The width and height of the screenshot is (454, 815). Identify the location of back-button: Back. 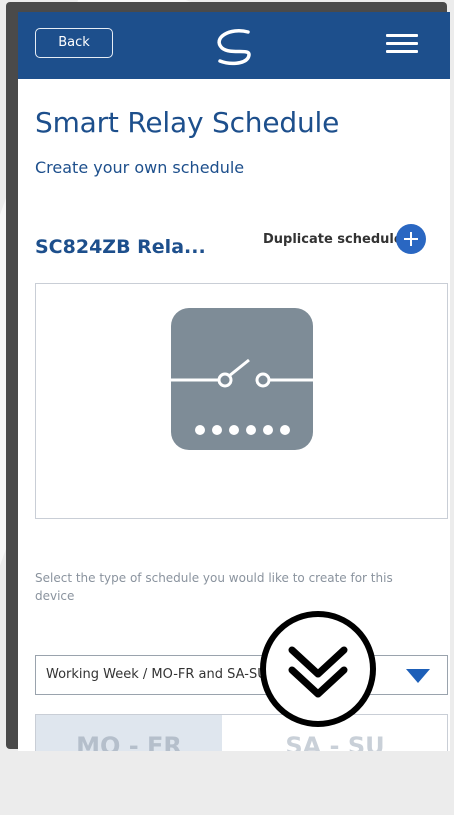
(74, 43).